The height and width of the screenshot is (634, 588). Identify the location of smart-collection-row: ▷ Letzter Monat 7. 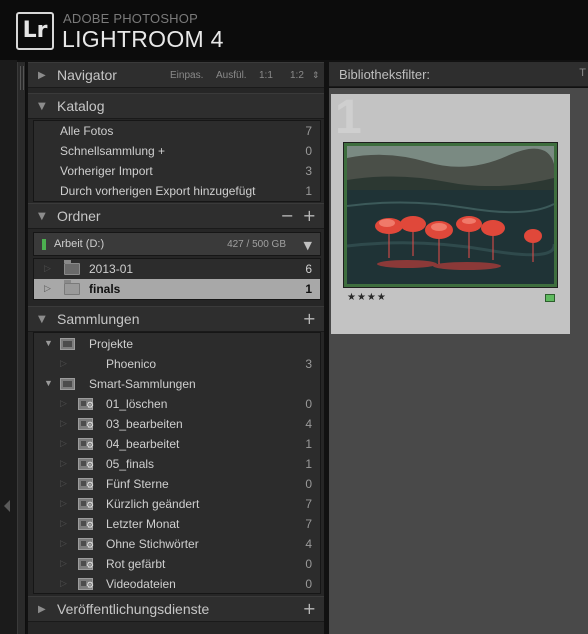
(177, 524).